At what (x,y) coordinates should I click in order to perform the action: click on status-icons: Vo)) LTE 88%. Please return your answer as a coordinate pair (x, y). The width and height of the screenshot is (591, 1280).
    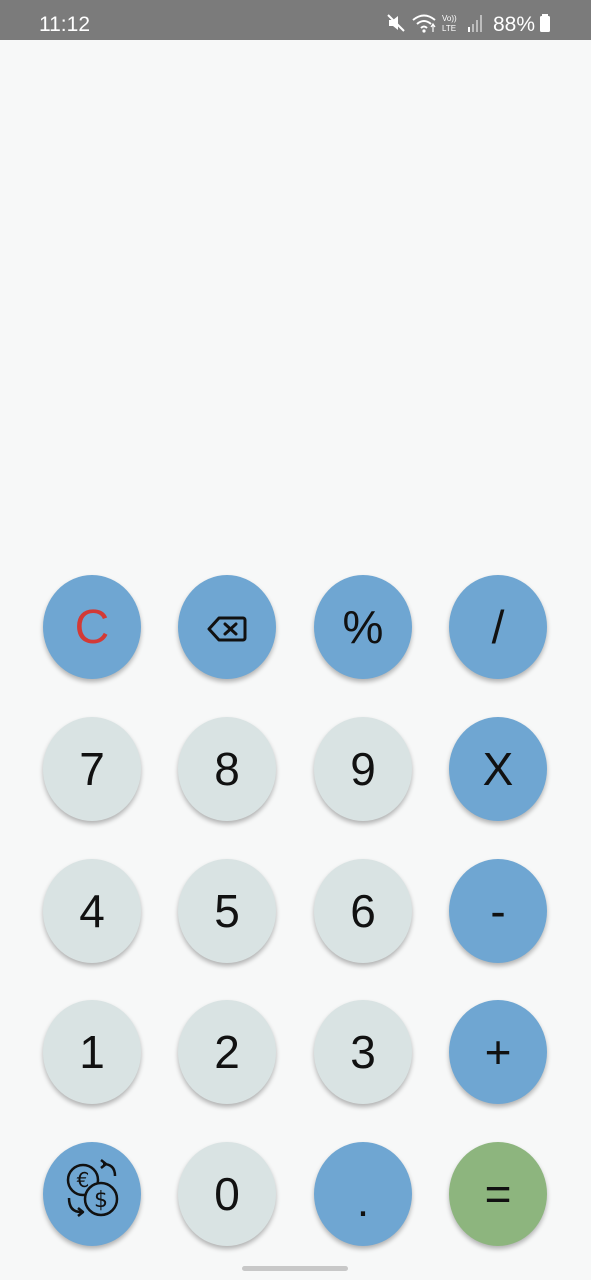
    Looking at the image, I should click on (466, 25).